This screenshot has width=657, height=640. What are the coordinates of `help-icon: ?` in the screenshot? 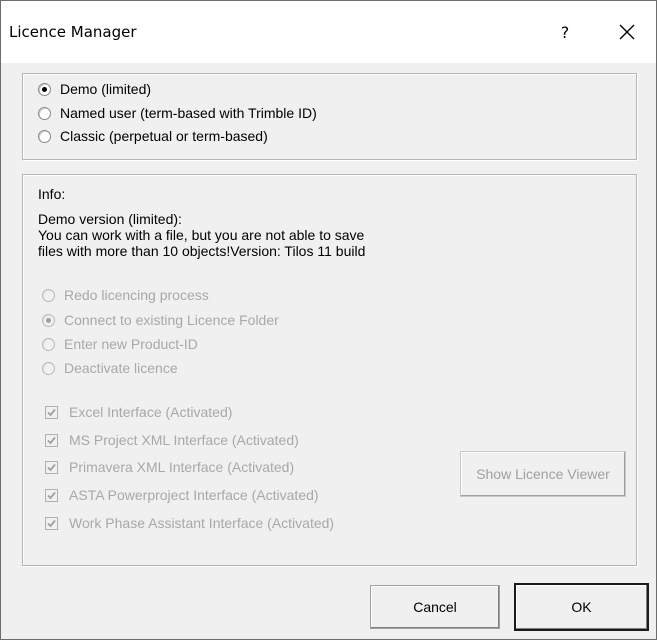 It's located at (565, 32).